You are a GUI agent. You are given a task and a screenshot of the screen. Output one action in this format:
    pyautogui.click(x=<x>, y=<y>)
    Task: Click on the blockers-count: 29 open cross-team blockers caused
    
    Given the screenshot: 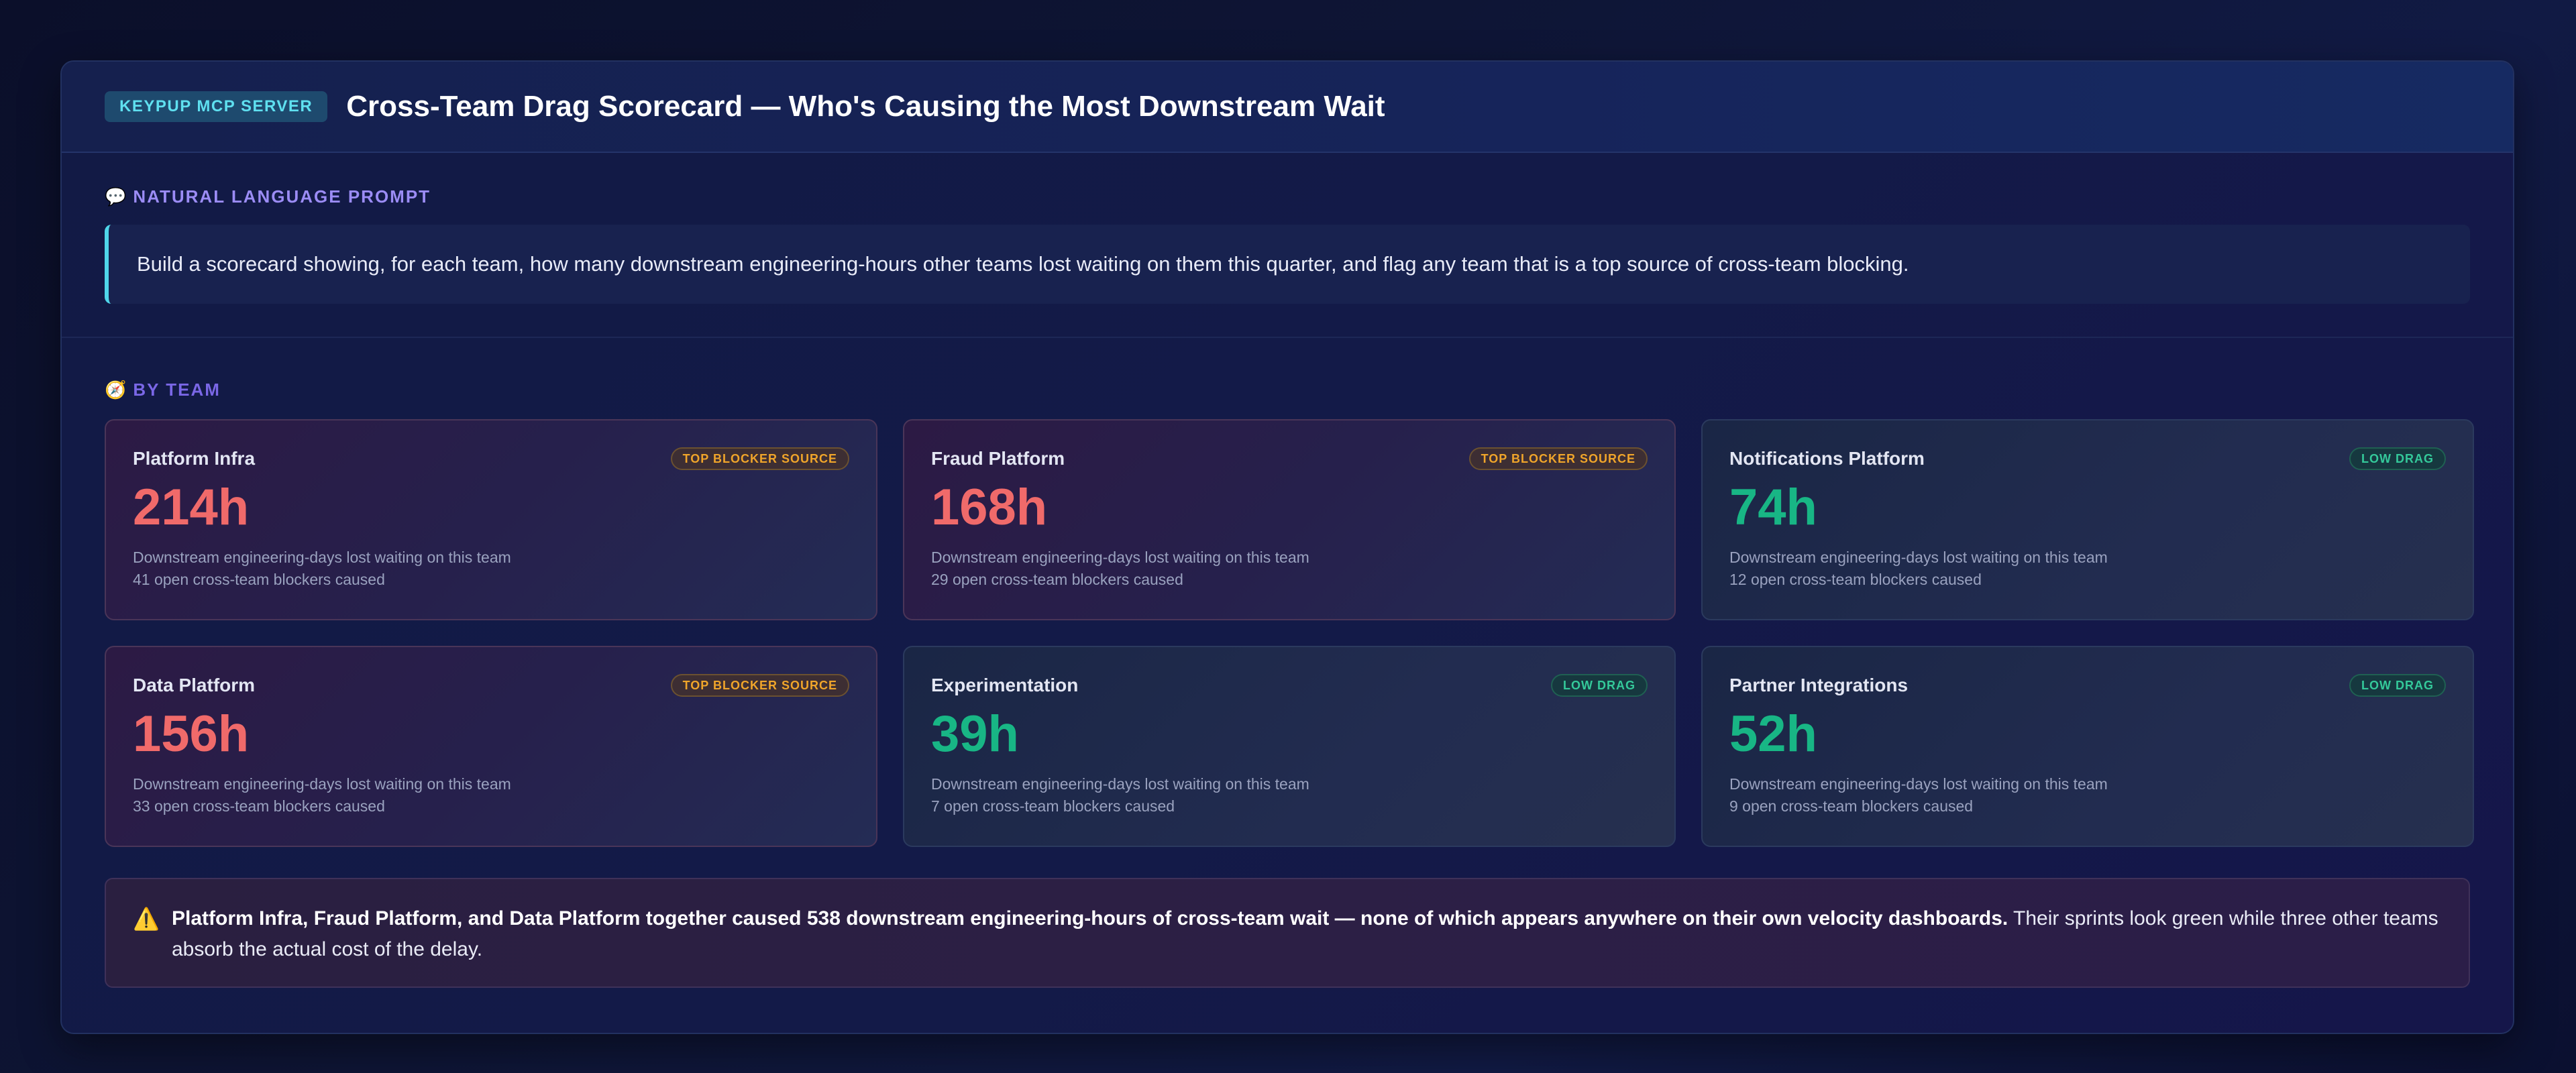 What is the action you would take?
    pyautogui.click(x=1057, y=579)
    